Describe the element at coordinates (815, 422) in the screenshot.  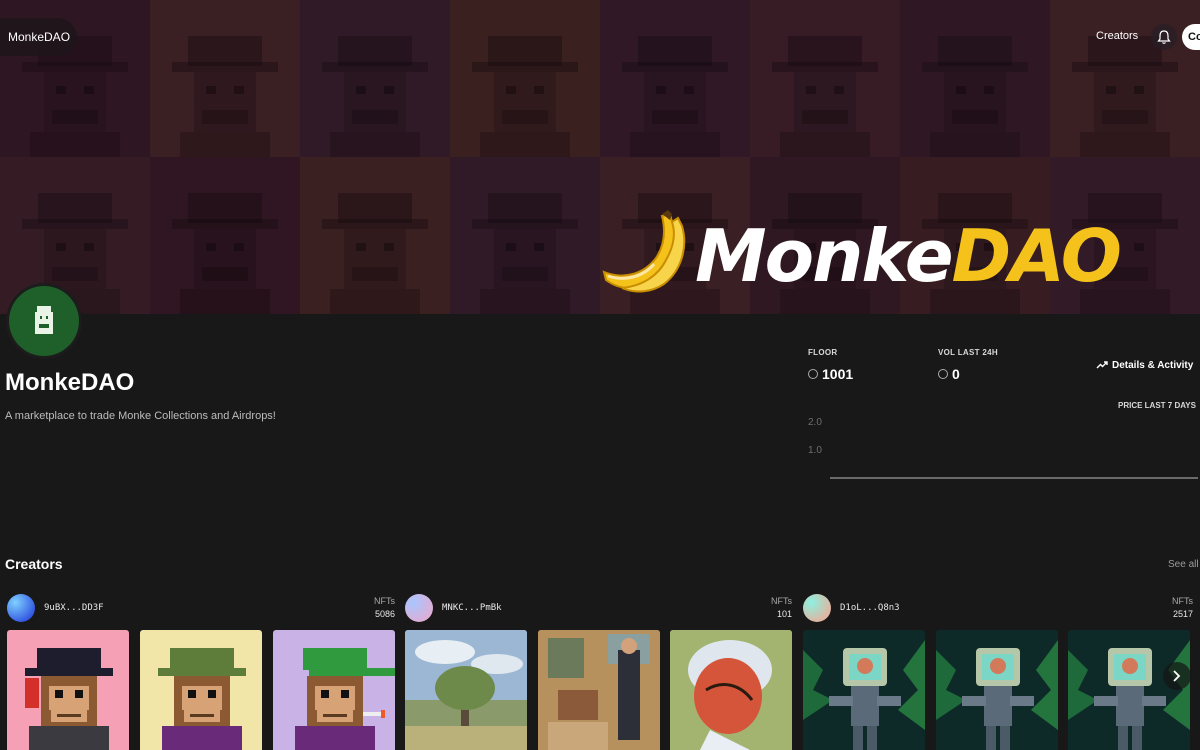
I see `chart-y-tick: 2.0` at that location.